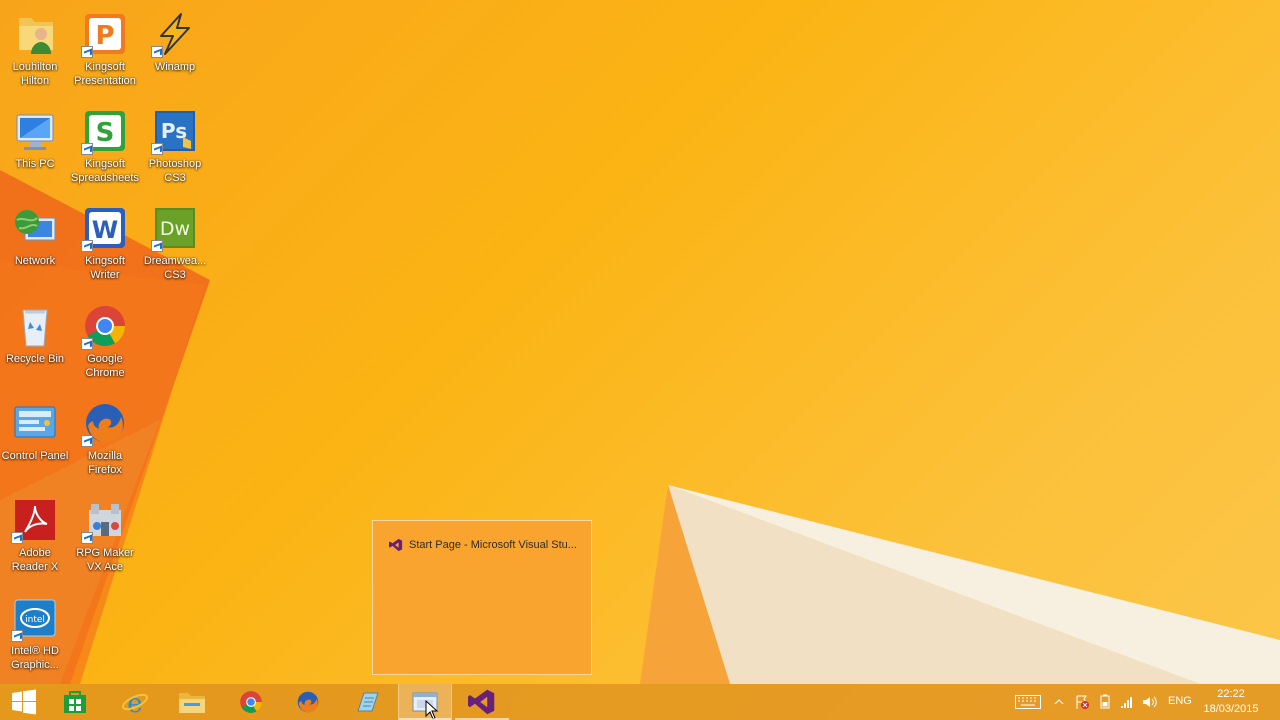  What do you see at coordinates (1180, 701) in the screenshot?
I see `input-language-indicator: ENG` at bounding box center [1180, 701].